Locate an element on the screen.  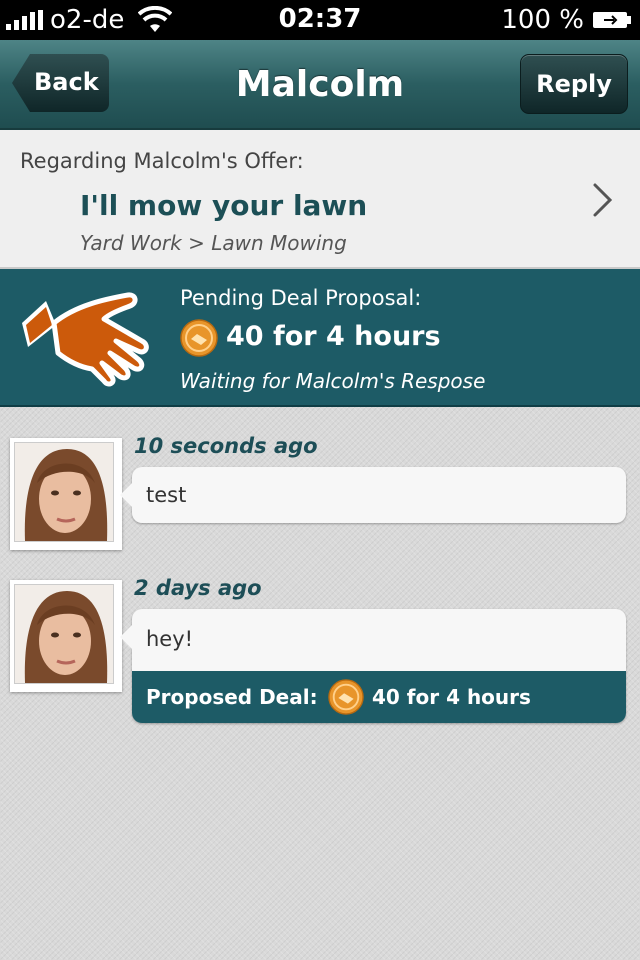
status-bar: o2-de 02:37 100 % is located at coordinates (320, 20).